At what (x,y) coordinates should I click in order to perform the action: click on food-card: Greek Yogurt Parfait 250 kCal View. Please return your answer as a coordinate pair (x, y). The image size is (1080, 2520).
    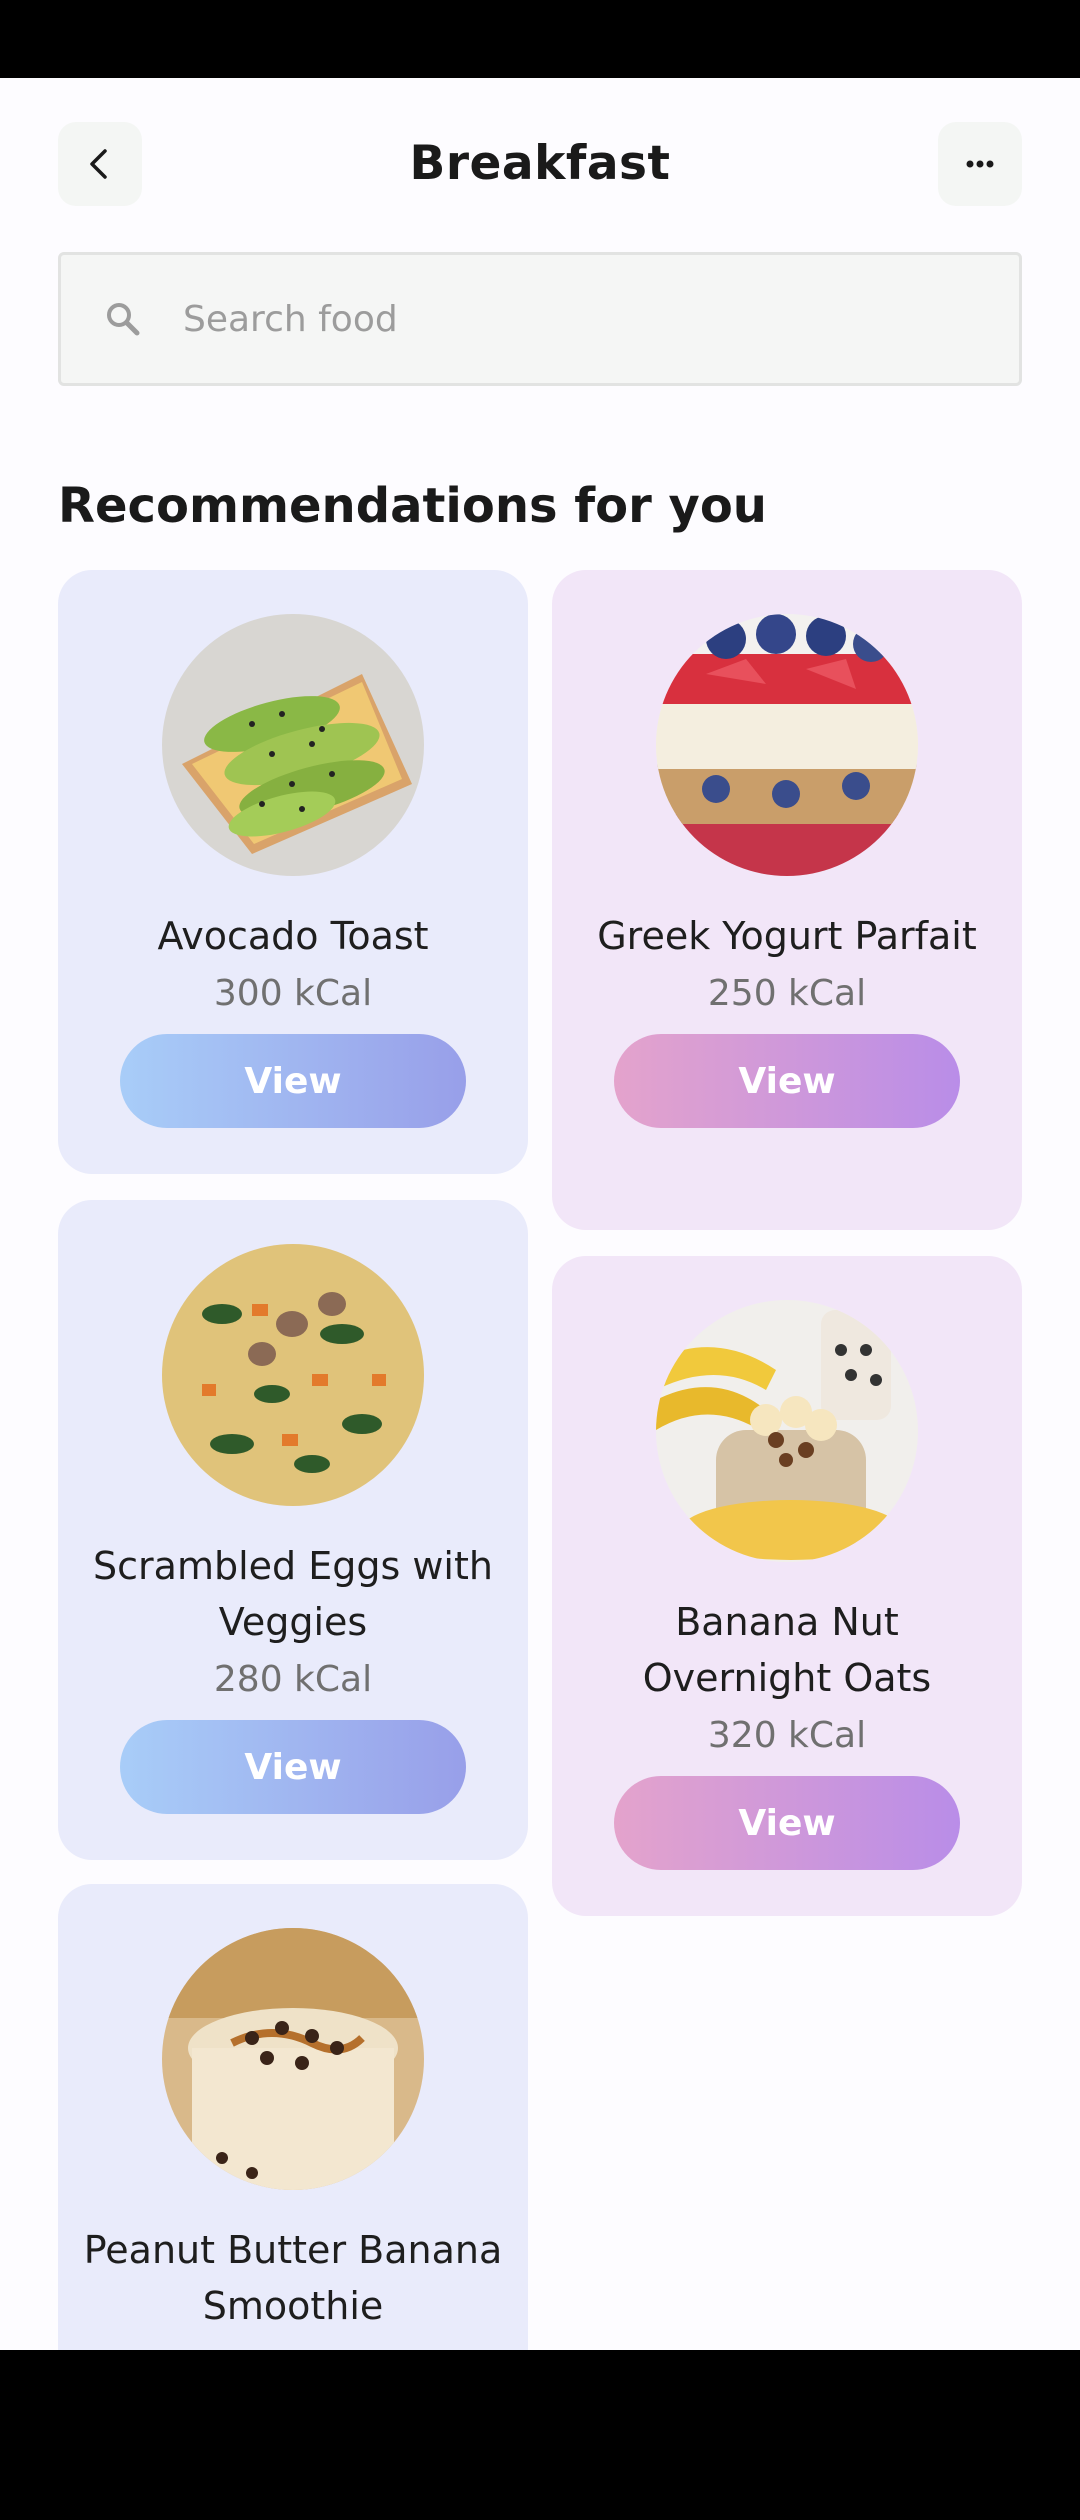
    Looking at the image, I should click on (787, 900).